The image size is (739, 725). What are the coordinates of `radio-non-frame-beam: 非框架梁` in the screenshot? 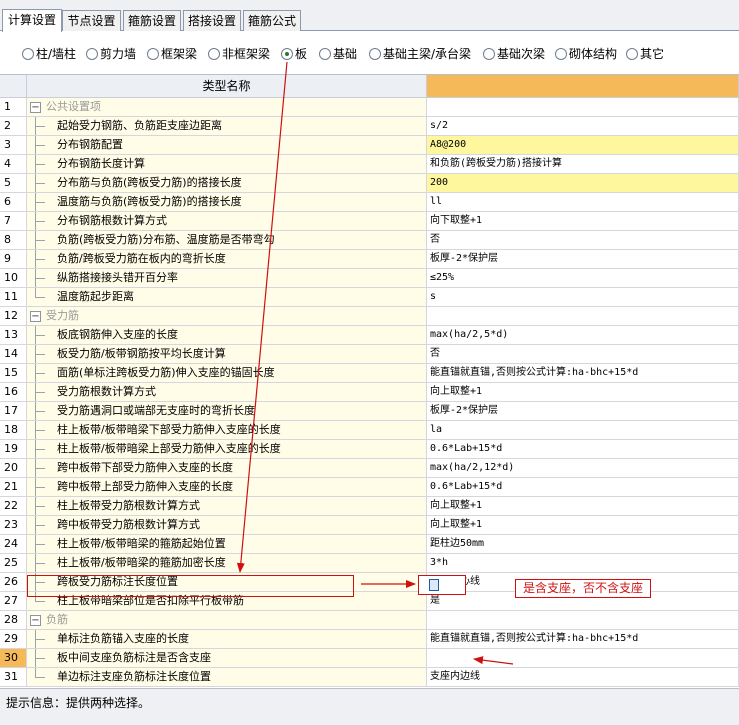 It's located at (239, 54).